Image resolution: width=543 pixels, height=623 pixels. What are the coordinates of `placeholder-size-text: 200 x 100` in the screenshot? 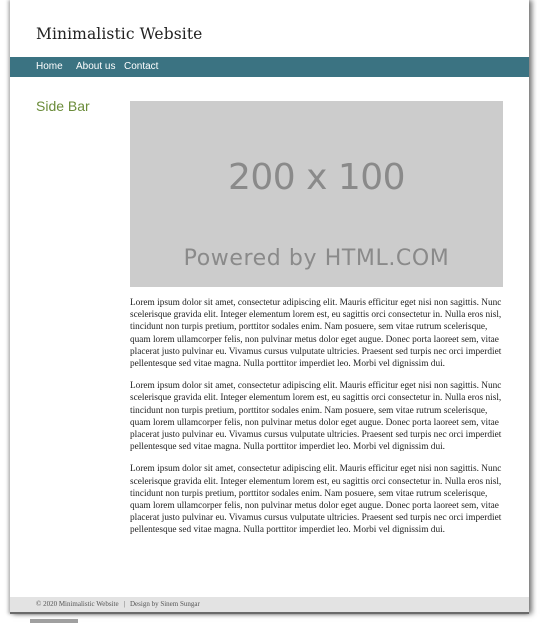 It's located at (316, 177).